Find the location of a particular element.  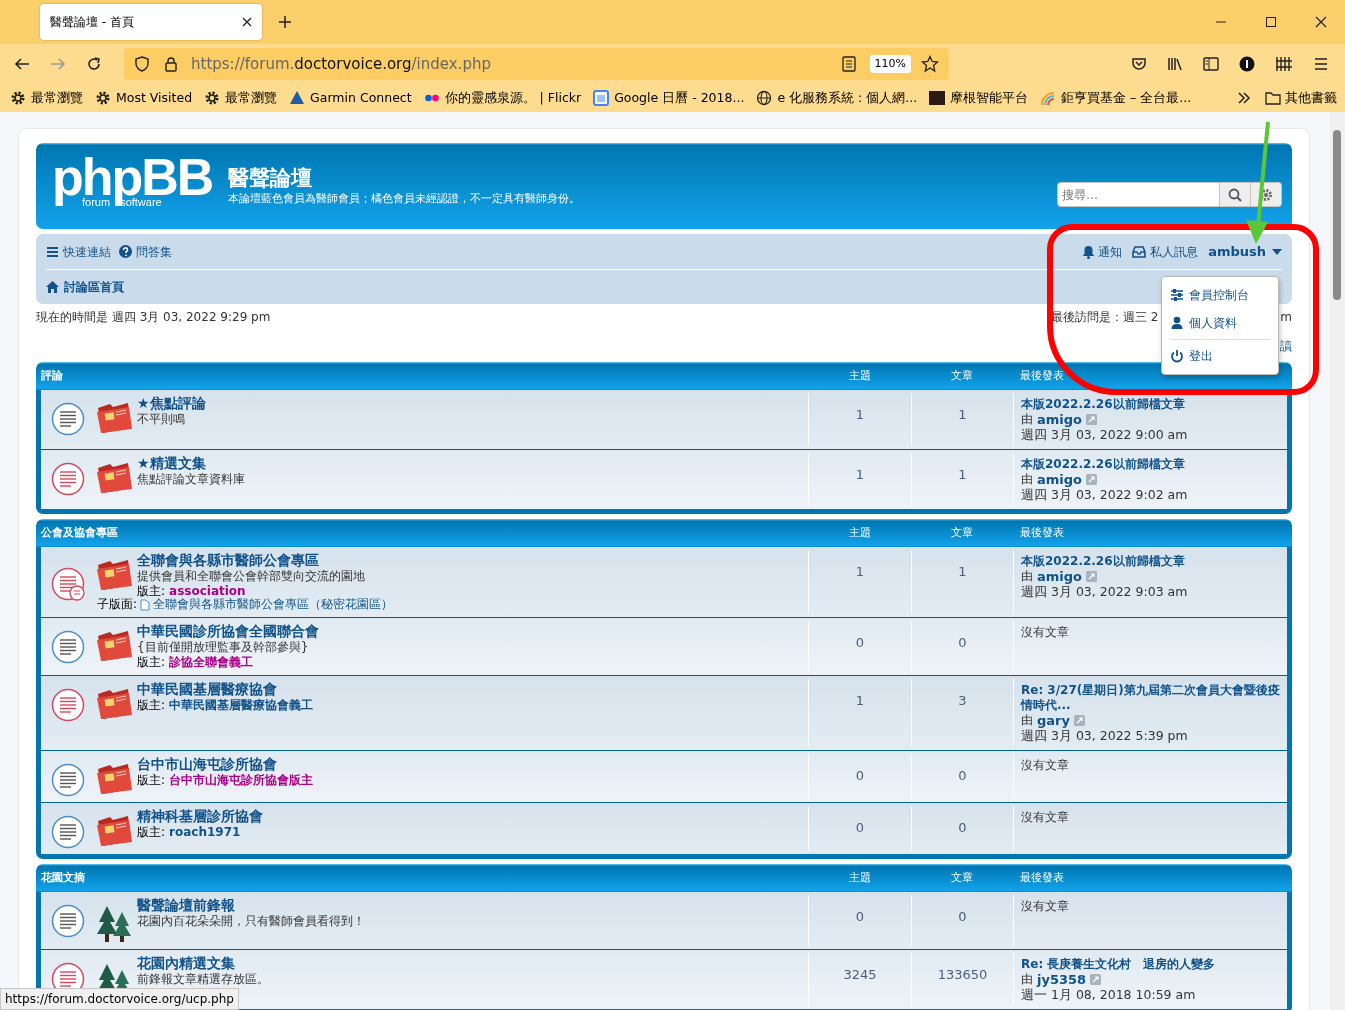

moderator-link: association is located at coordinates (207, 591).